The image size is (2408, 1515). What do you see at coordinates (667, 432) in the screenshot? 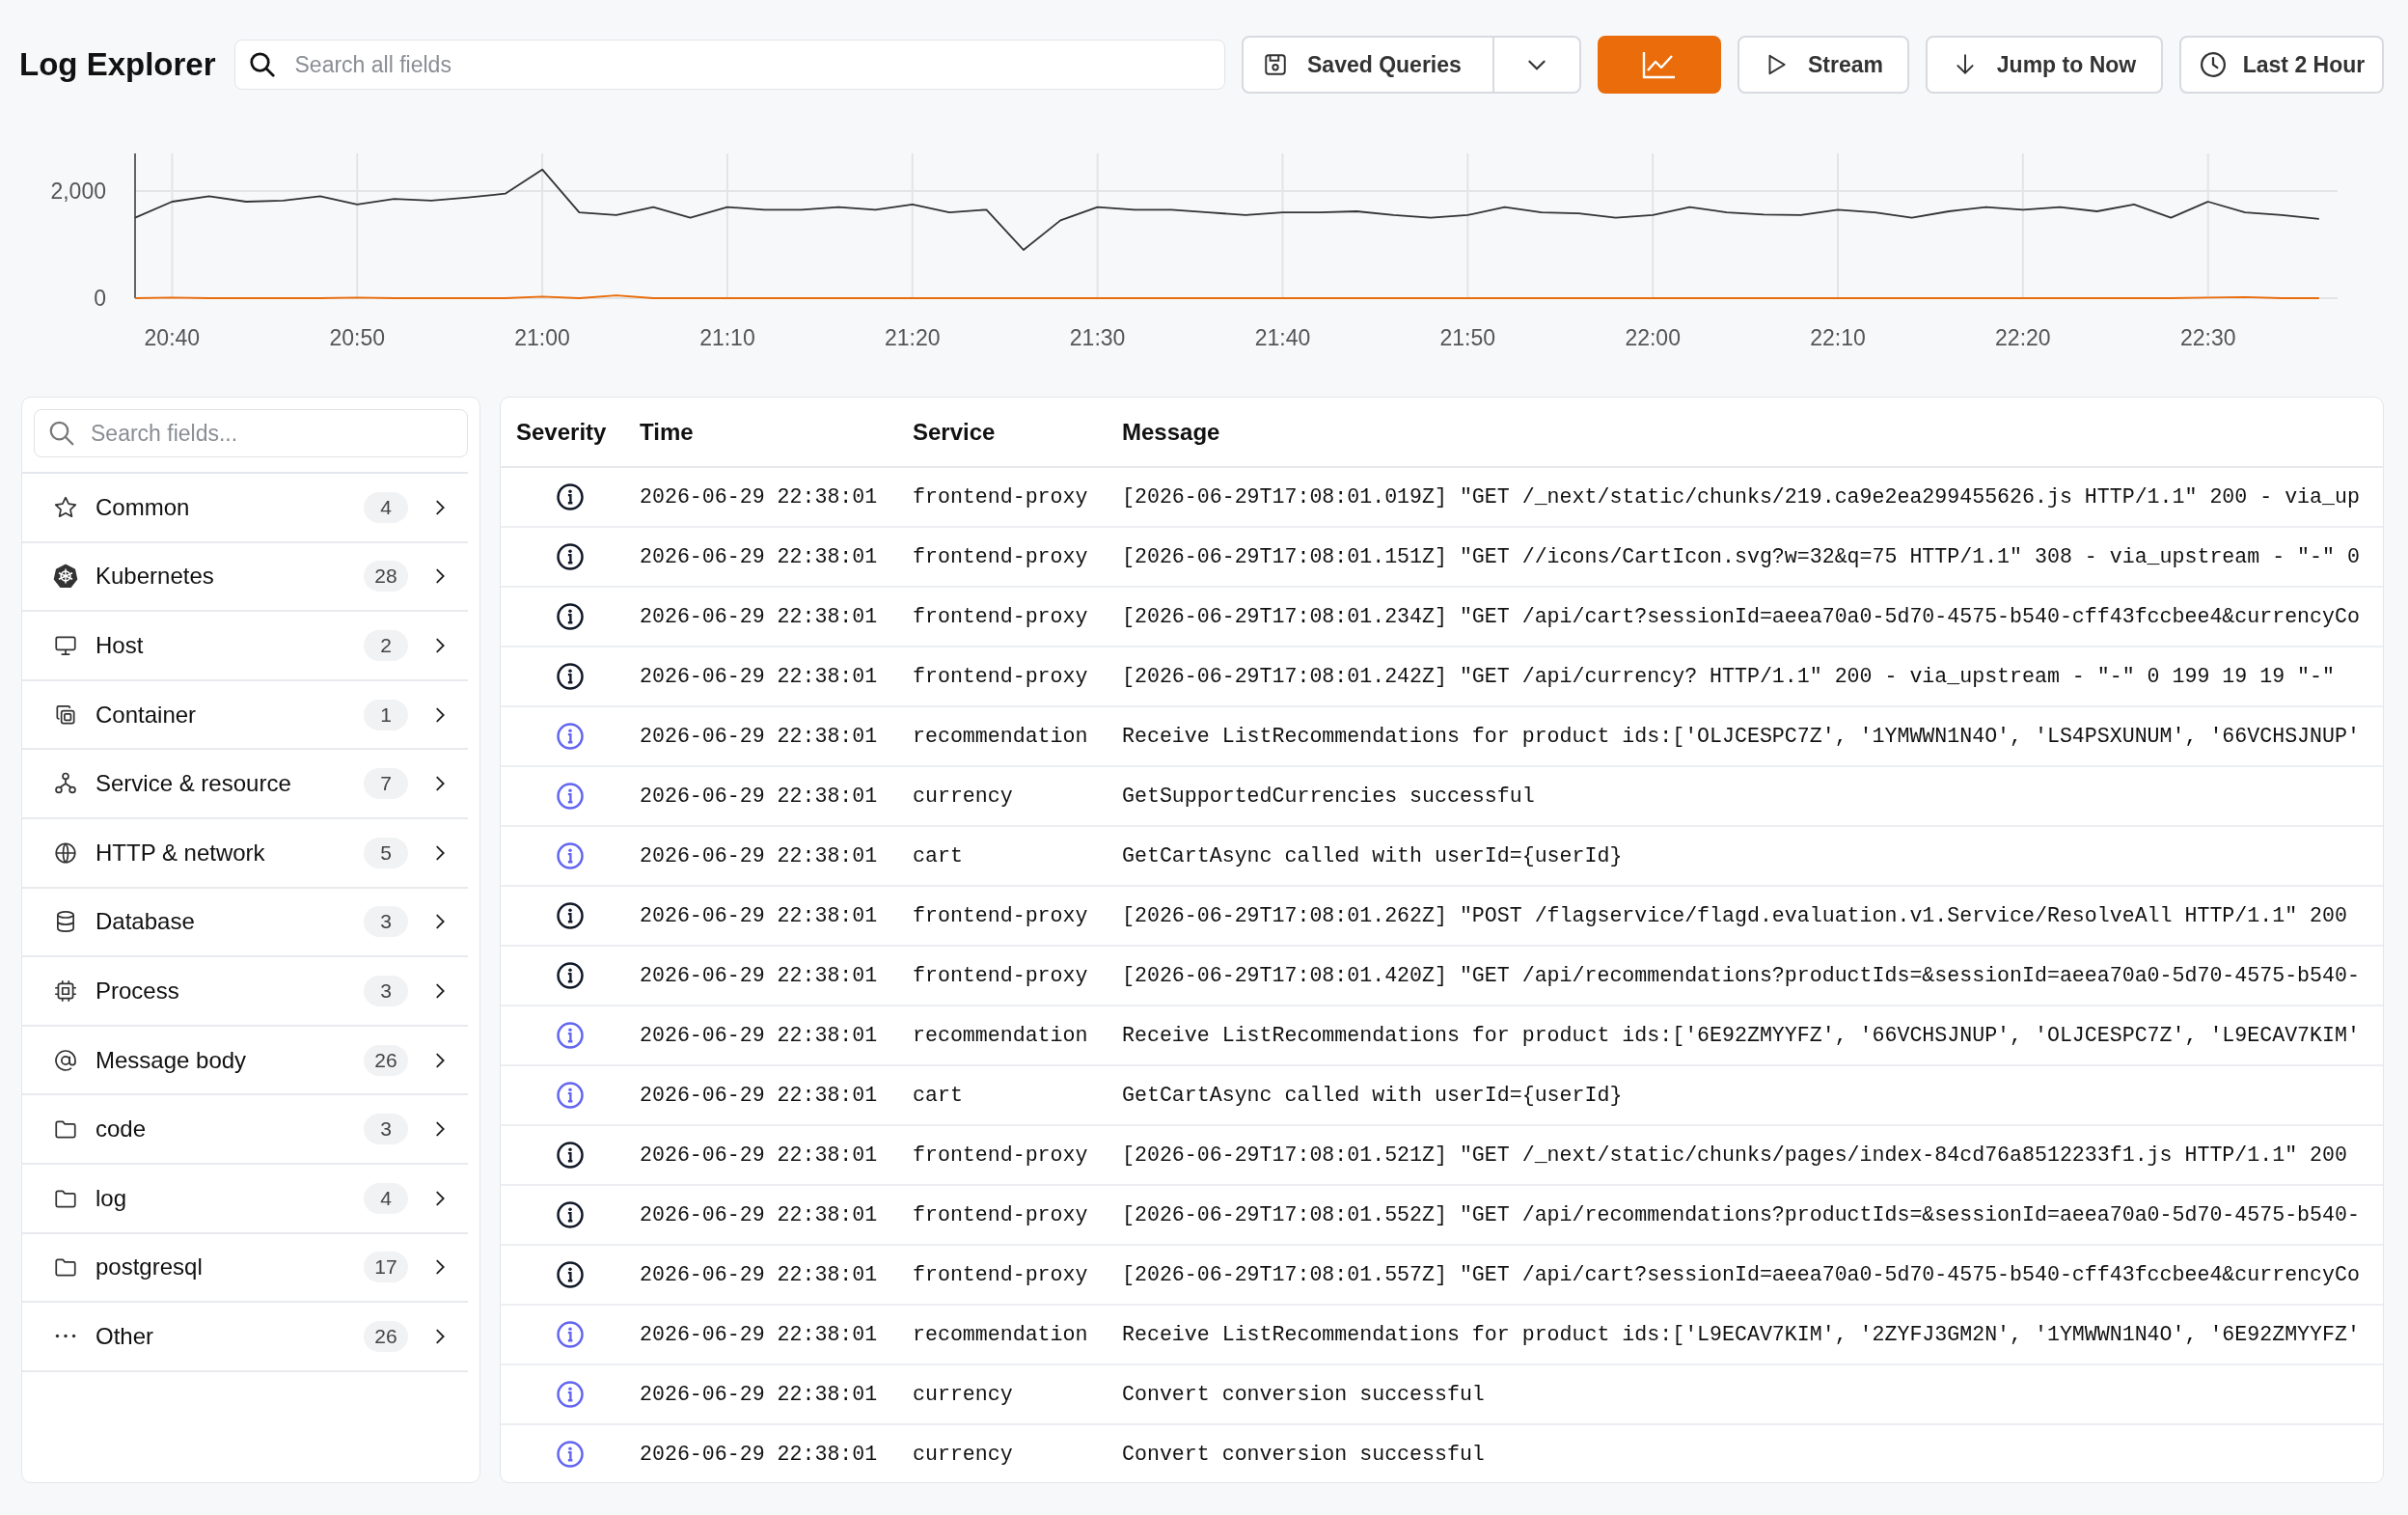
I see `column-header: Time` at bounding box center [667, 432].